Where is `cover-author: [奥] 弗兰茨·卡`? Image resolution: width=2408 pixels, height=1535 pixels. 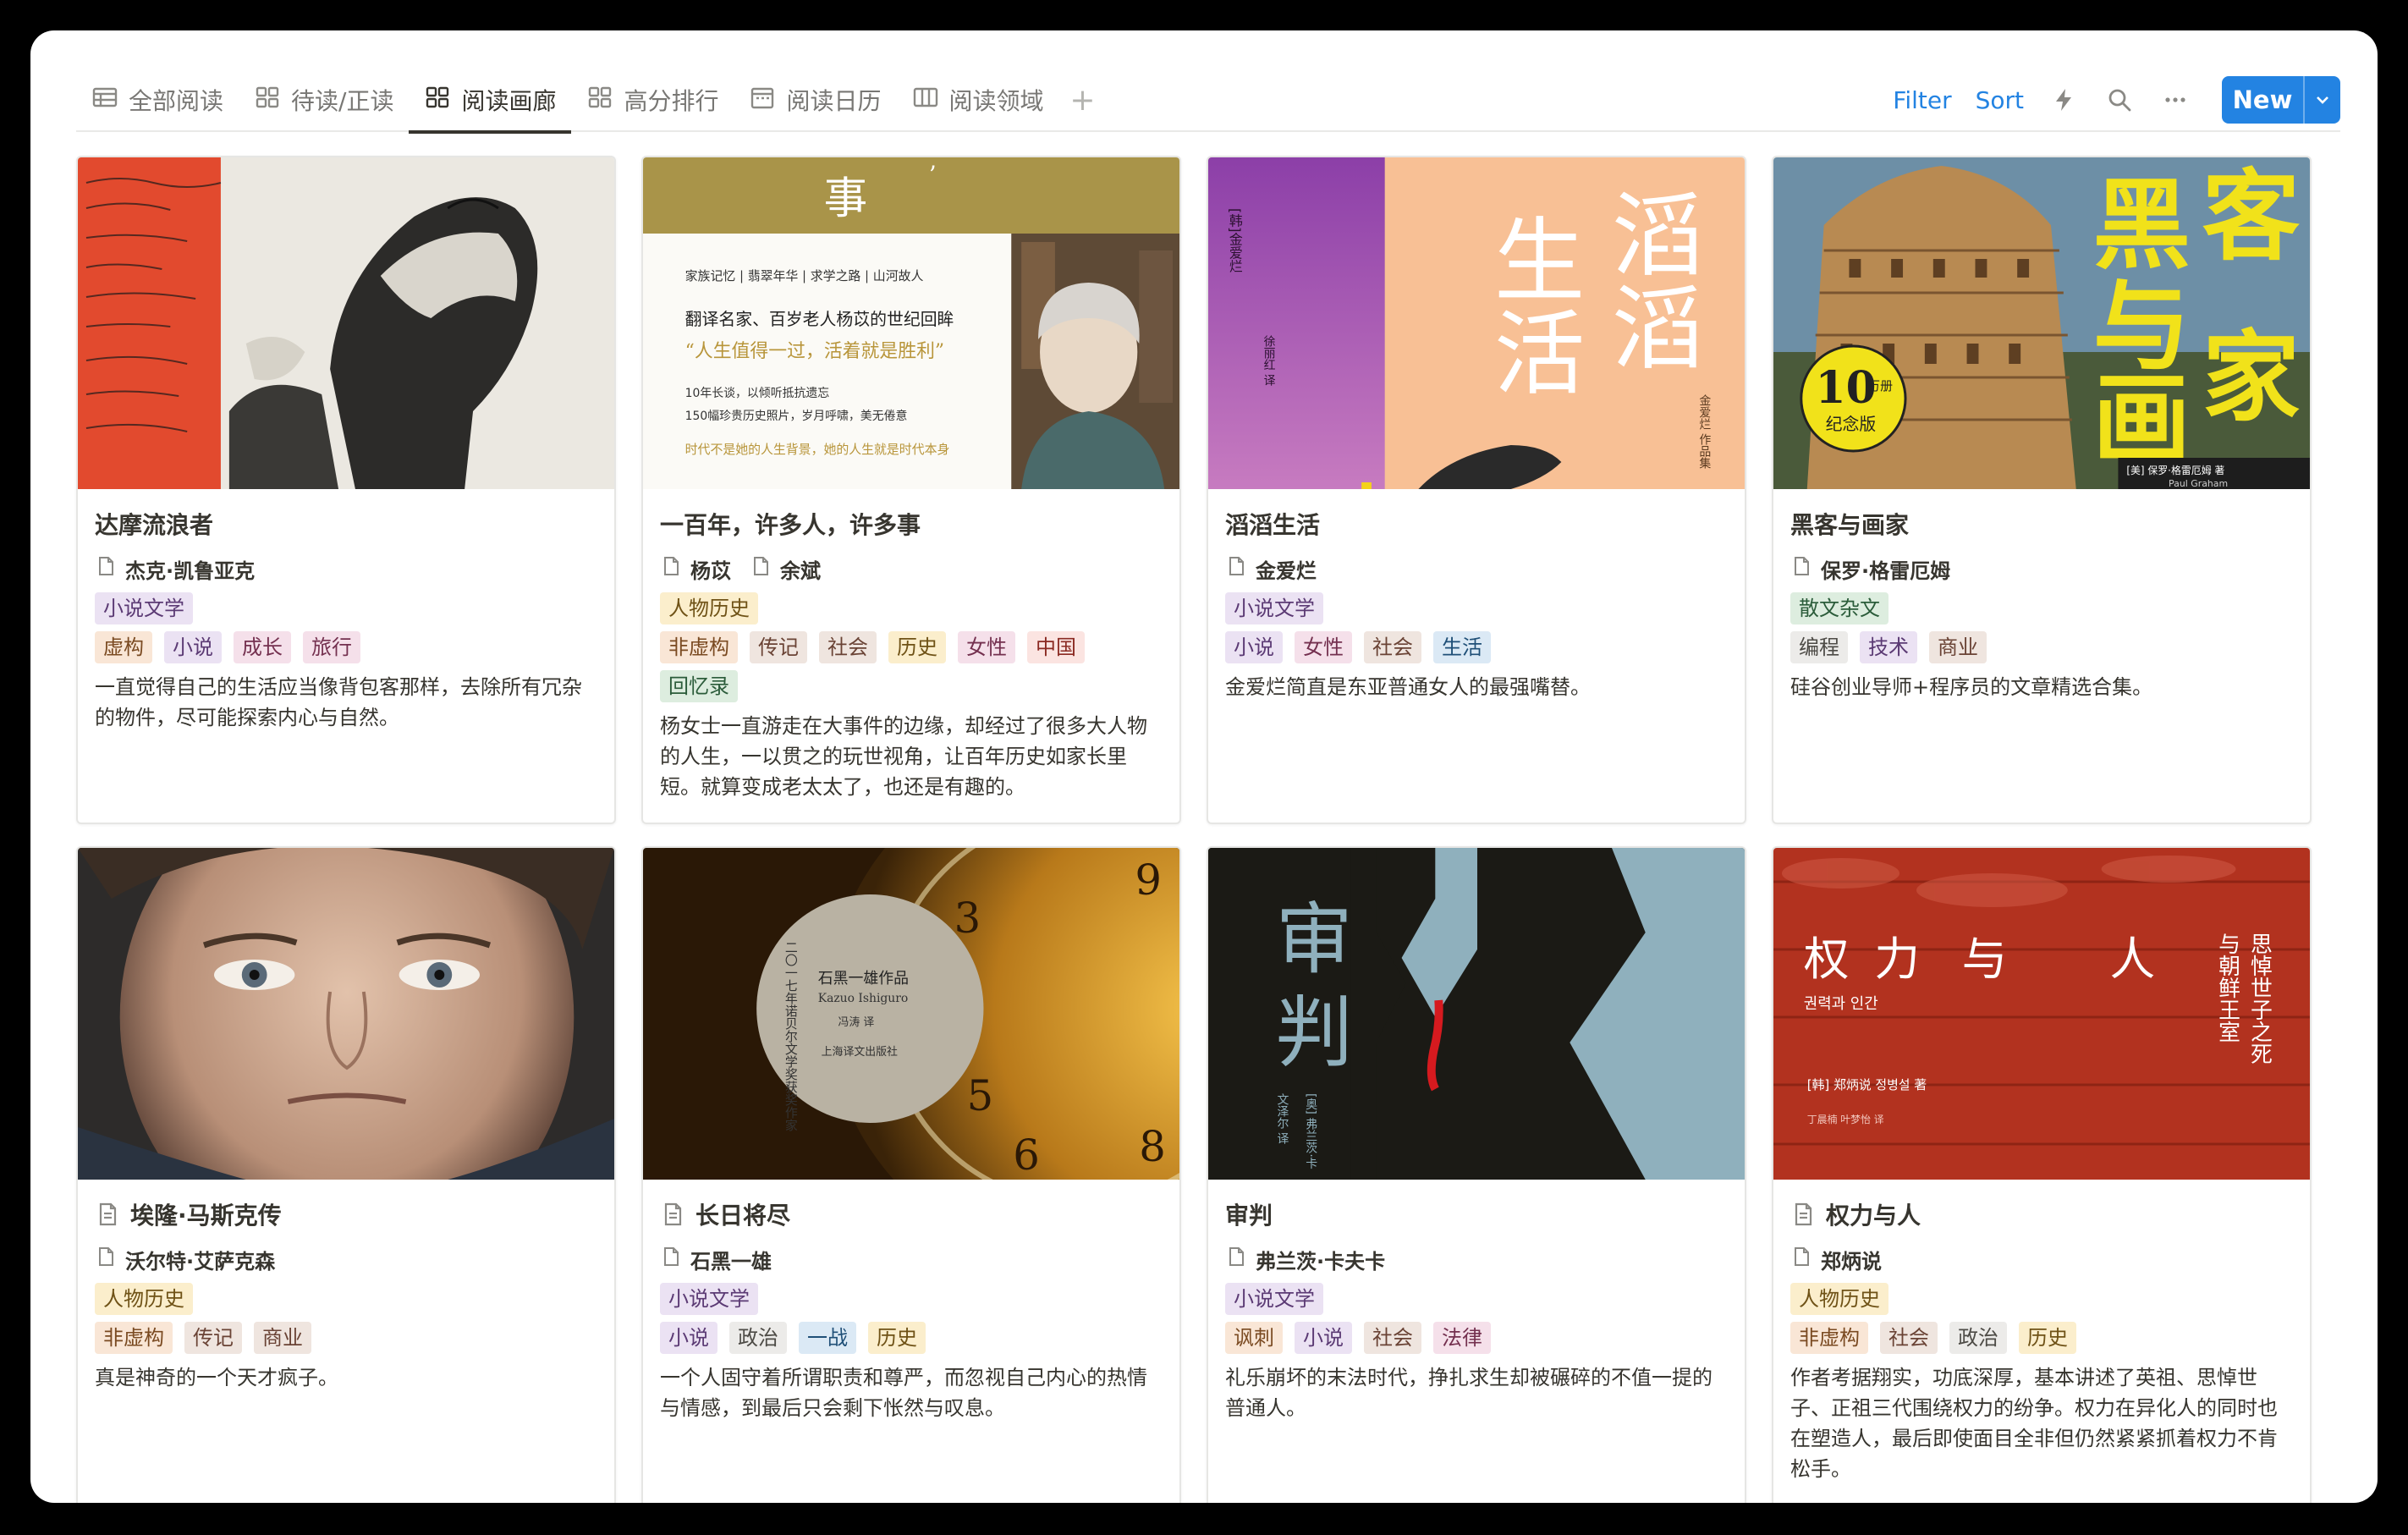
cover-author: [奥] 弗兰茨·卡 is located at coordinates (1310, 1131).